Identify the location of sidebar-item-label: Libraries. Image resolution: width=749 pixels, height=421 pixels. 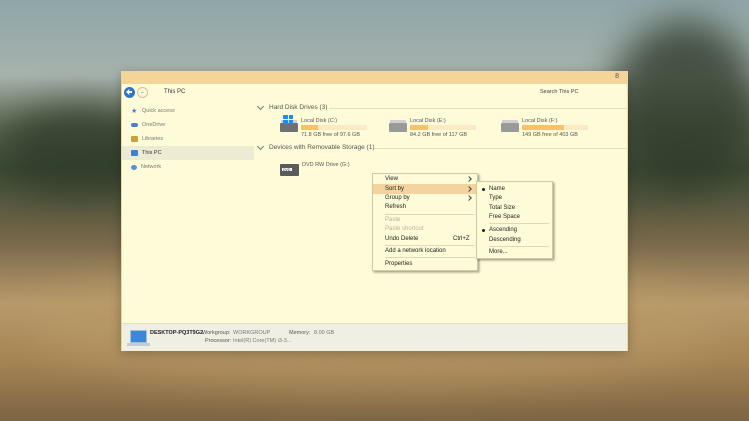
(153, 139).